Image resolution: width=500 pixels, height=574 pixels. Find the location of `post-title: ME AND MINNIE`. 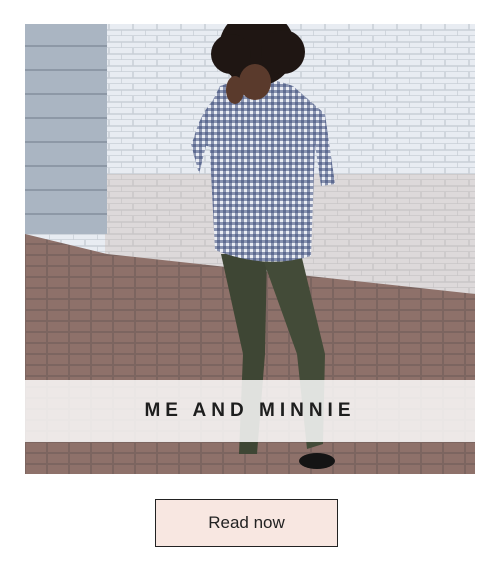

post-title: ME AND MINNIE is located at coordinates (249, 411).